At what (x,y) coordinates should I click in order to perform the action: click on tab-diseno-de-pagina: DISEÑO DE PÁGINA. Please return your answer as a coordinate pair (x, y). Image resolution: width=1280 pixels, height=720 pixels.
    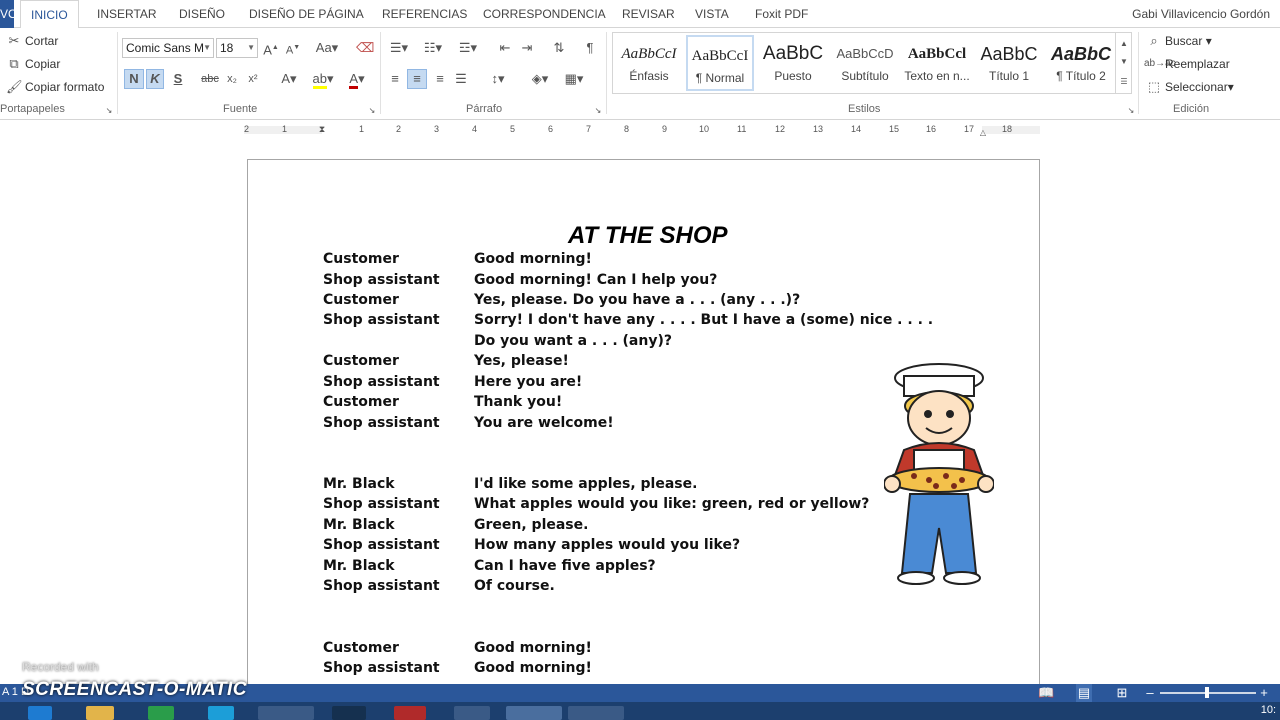
    Looking at the image, I should click on (306, 14).